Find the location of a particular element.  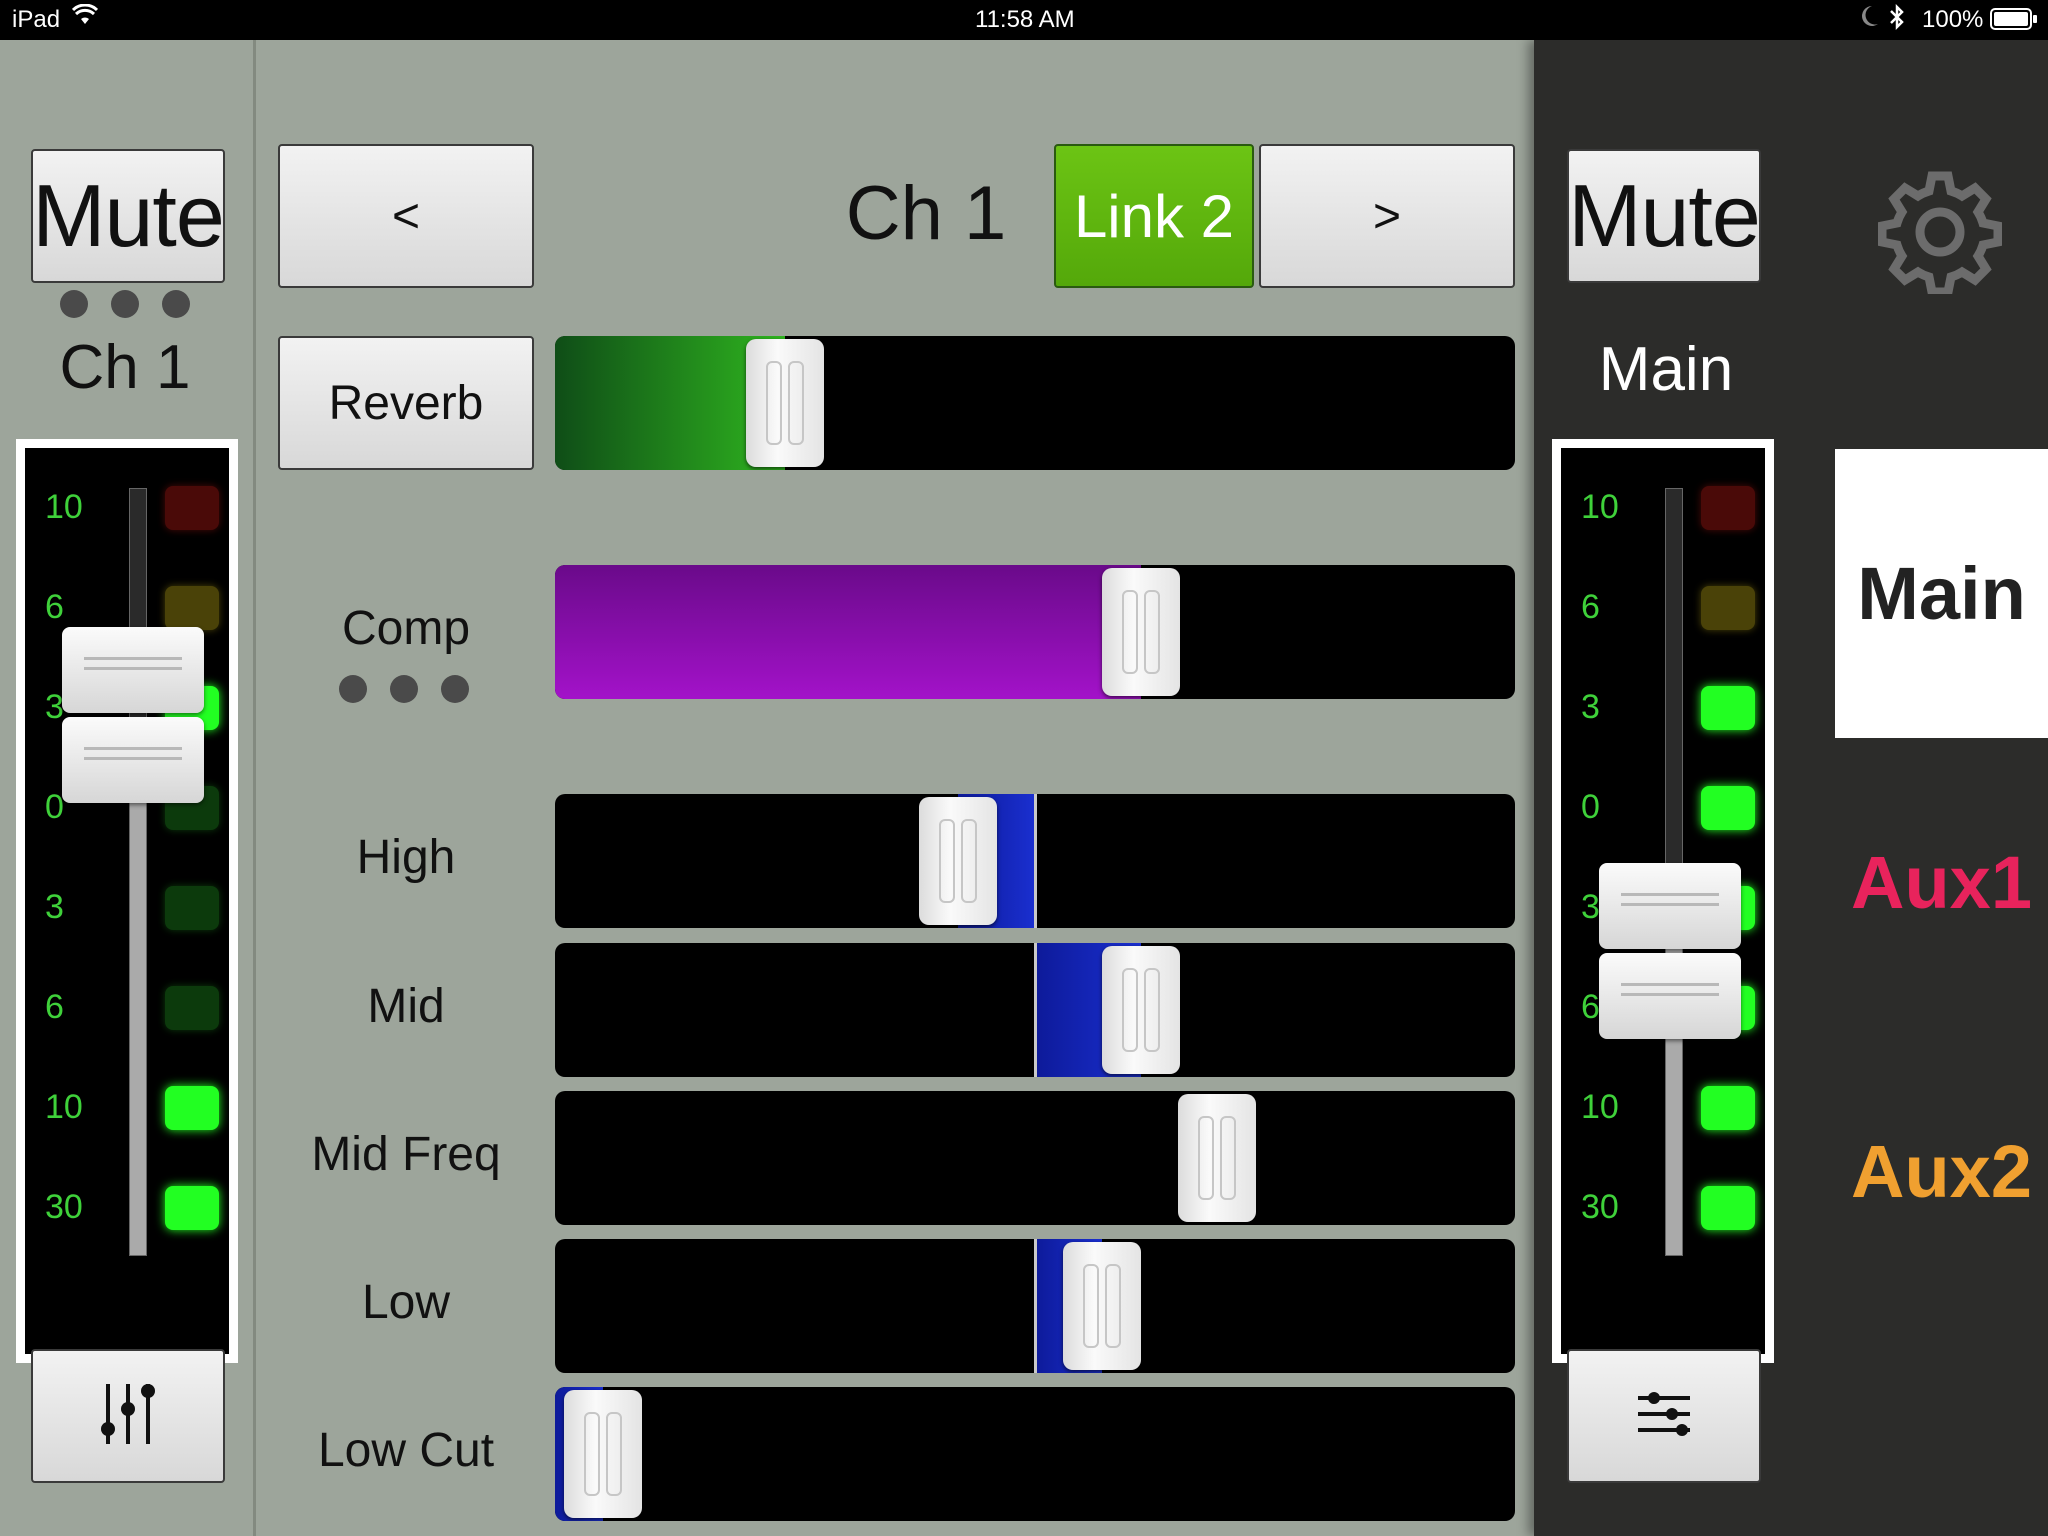

mute-button: Mute is located at coordinates (128, 216).